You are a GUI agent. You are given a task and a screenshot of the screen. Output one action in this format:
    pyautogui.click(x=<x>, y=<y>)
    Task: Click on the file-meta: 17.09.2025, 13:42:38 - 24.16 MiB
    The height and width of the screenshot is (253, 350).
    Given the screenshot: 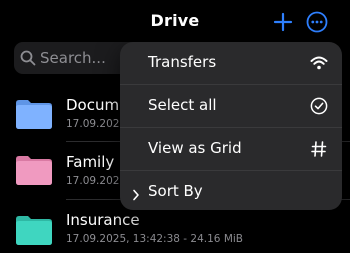 What is the action you would take?
    pyautogui.click(x=154, y=239)
    